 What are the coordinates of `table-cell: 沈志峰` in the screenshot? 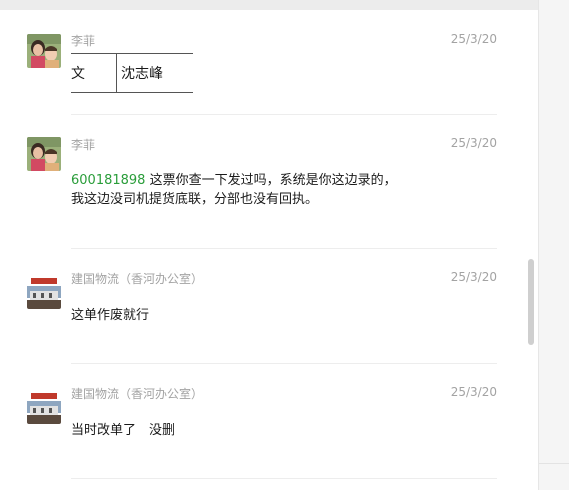 It's located at (154, 73).